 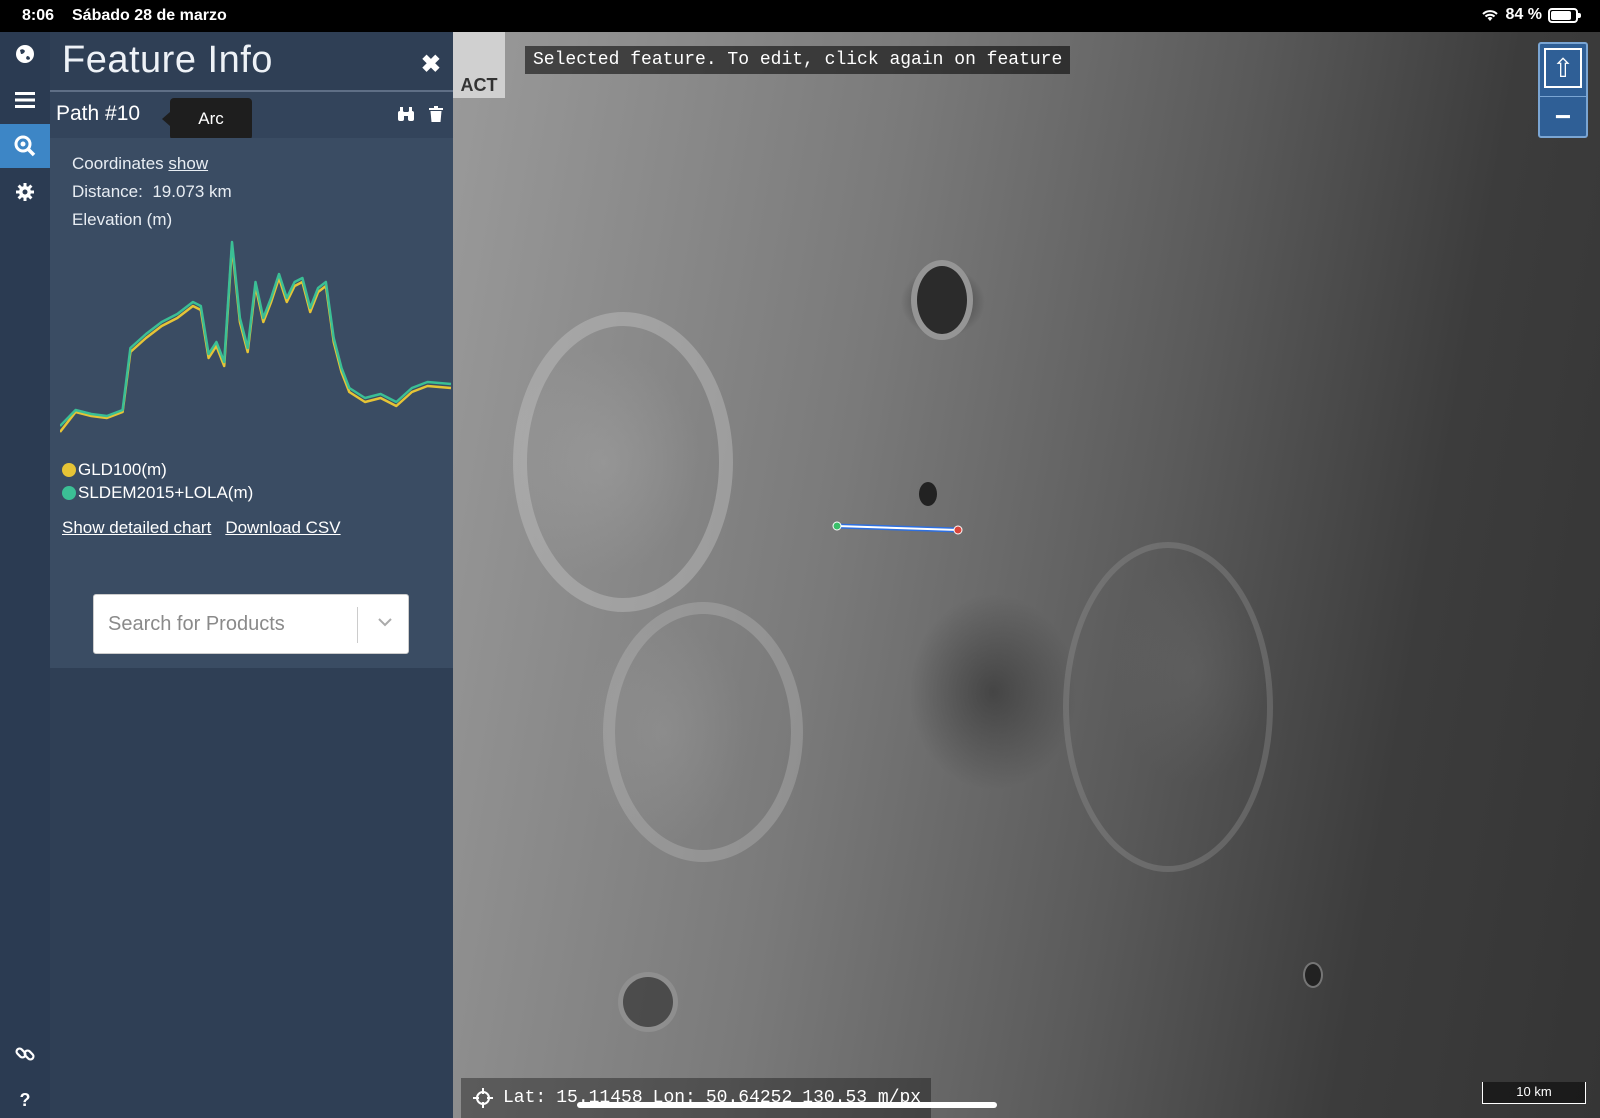 I want to click on tool-rail: ?, so click(x=25, y=575).